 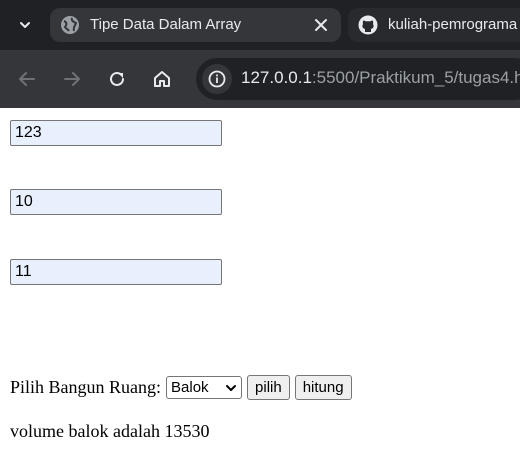 I want to click on github-icon, so click(x=368, y=25).